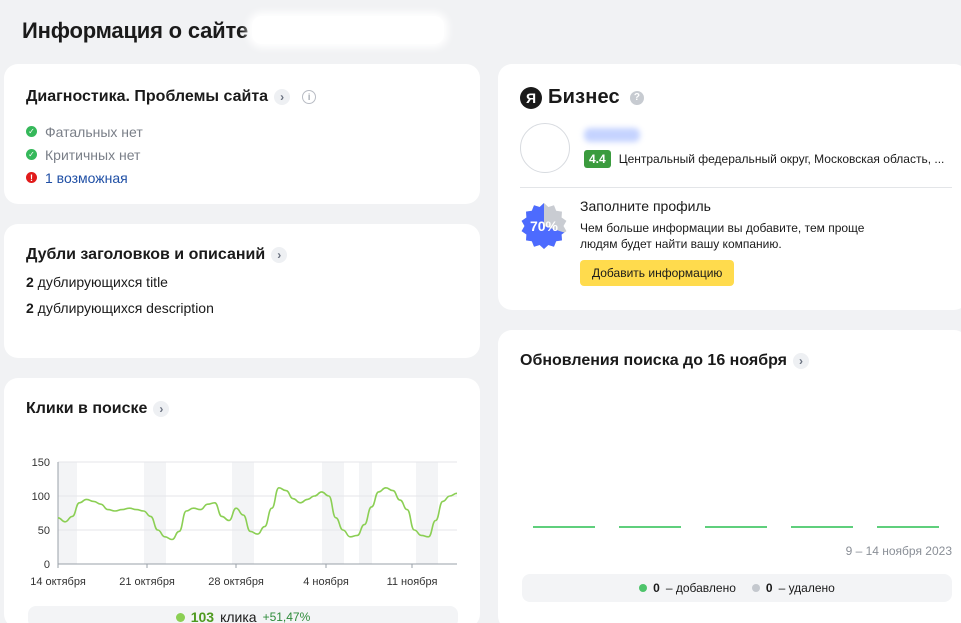  I want to click on updates-date-range: 9 – 14 ноября 2023, so click(898, 551).